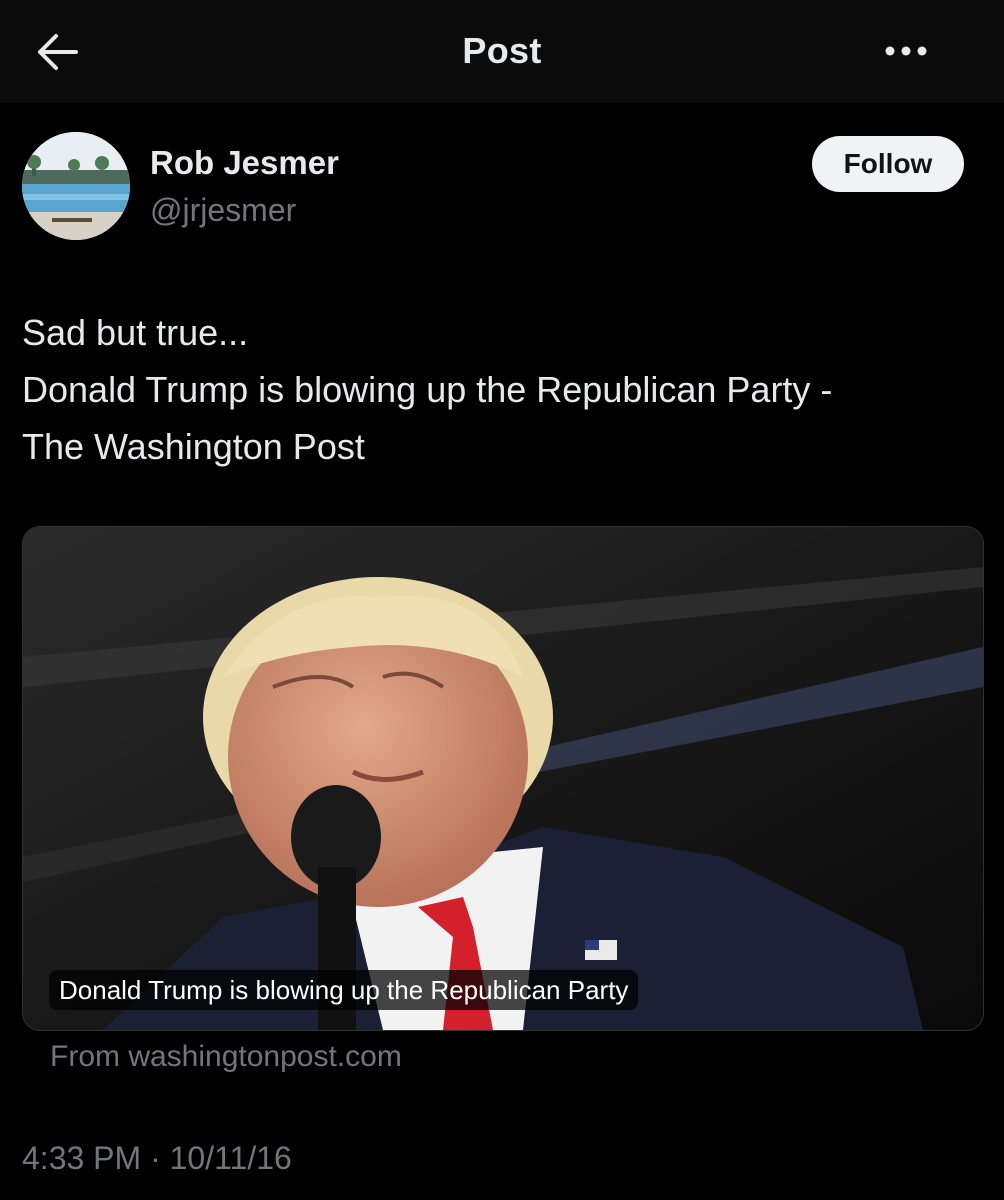 The width and height of the screenshot is (1004, 1200). What do you see at coordinates (244, 163) in the screenshot?
I see `author-name: Rob Jesmer` at bounding box center [244, 163].